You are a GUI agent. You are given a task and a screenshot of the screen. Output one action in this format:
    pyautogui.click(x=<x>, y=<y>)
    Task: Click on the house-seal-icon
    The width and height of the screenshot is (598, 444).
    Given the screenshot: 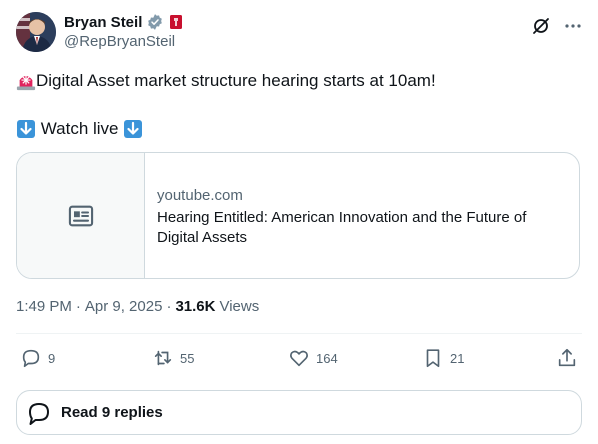 What is the action you would take?
    pyautogui.click(x=176, y=22)
    